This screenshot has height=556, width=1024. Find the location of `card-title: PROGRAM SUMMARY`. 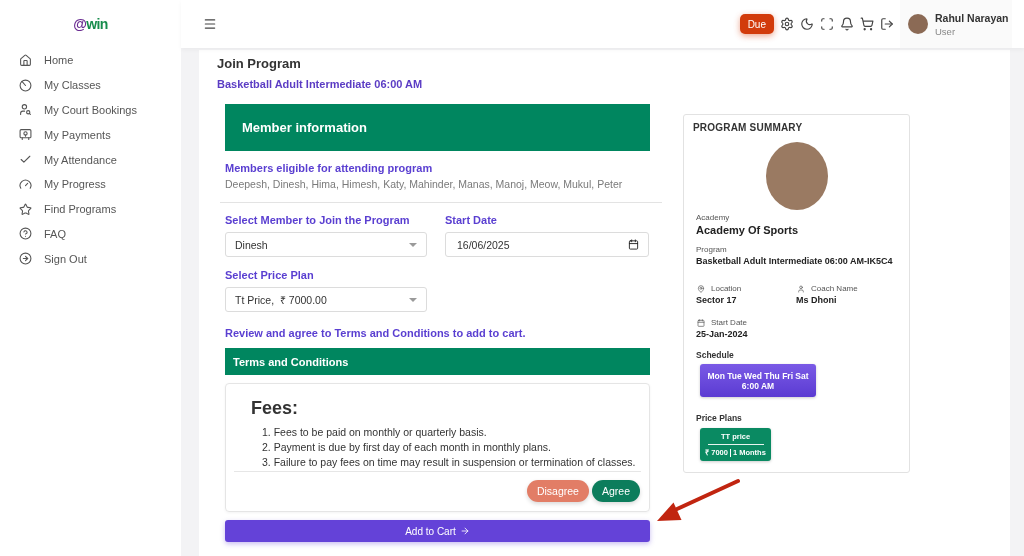

card-title: PROGRAM SUMMARY is located at coordinates (748, 127).